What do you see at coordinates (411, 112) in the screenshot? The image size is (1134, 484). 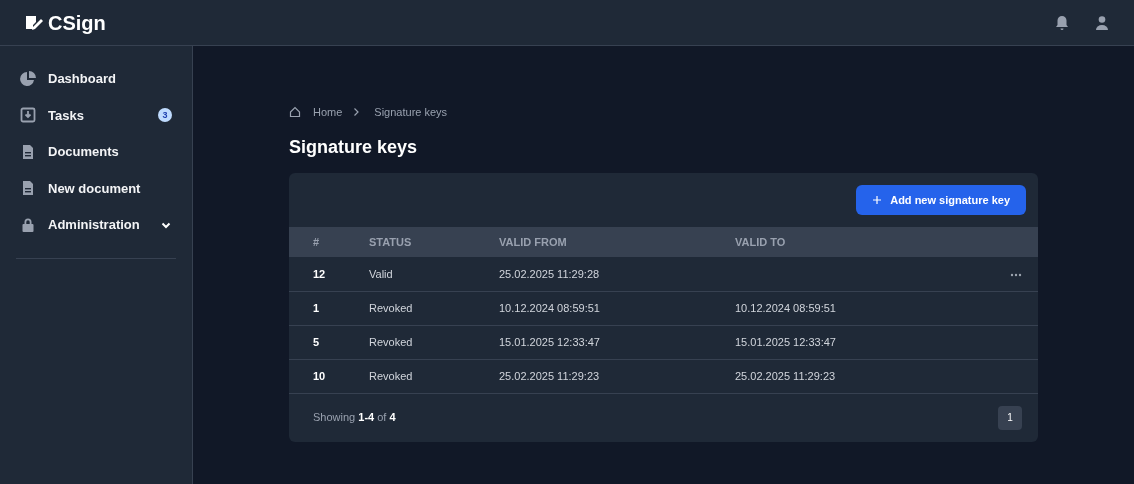 I see `breadcrumb-link: Signature keys` at bounding box center [411, 112].